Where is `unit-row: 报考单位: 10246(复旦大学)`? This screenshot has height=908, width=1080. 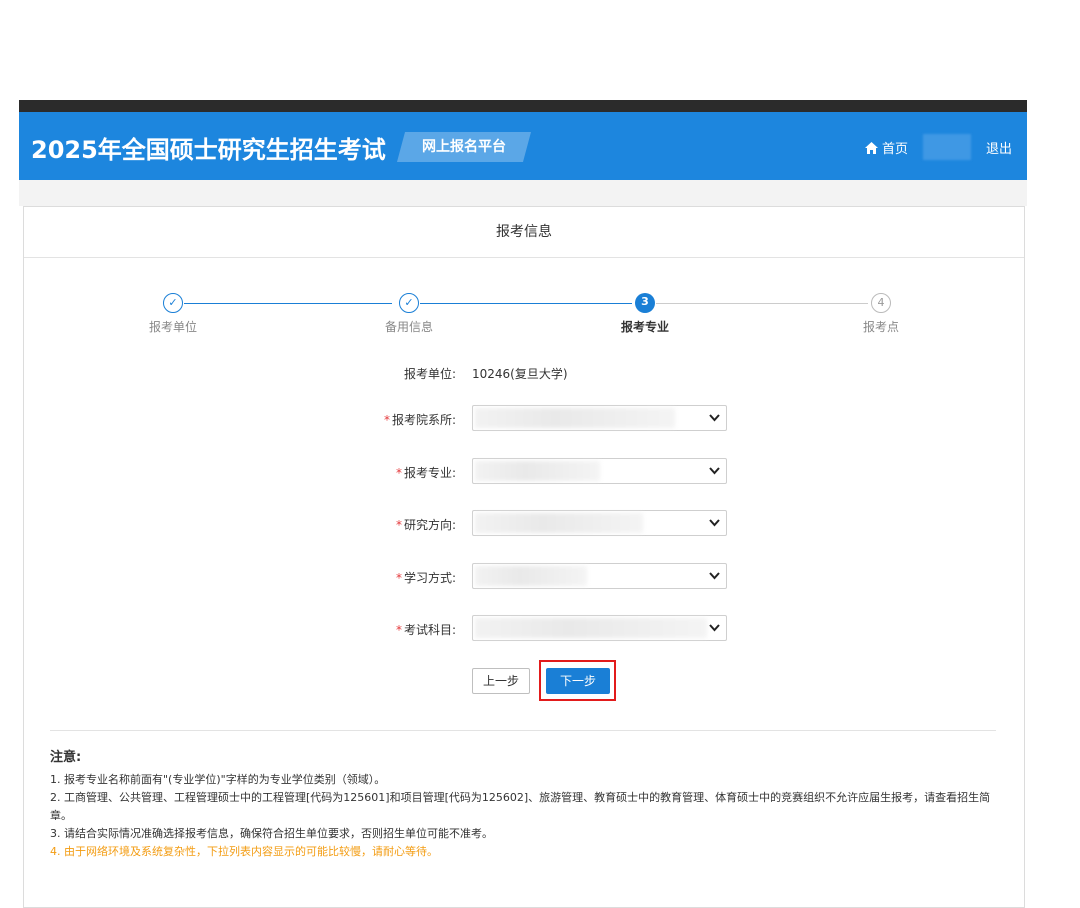
unit-row: 报考单位: 10246(复旦大学) is located at coordinates (524, 374).